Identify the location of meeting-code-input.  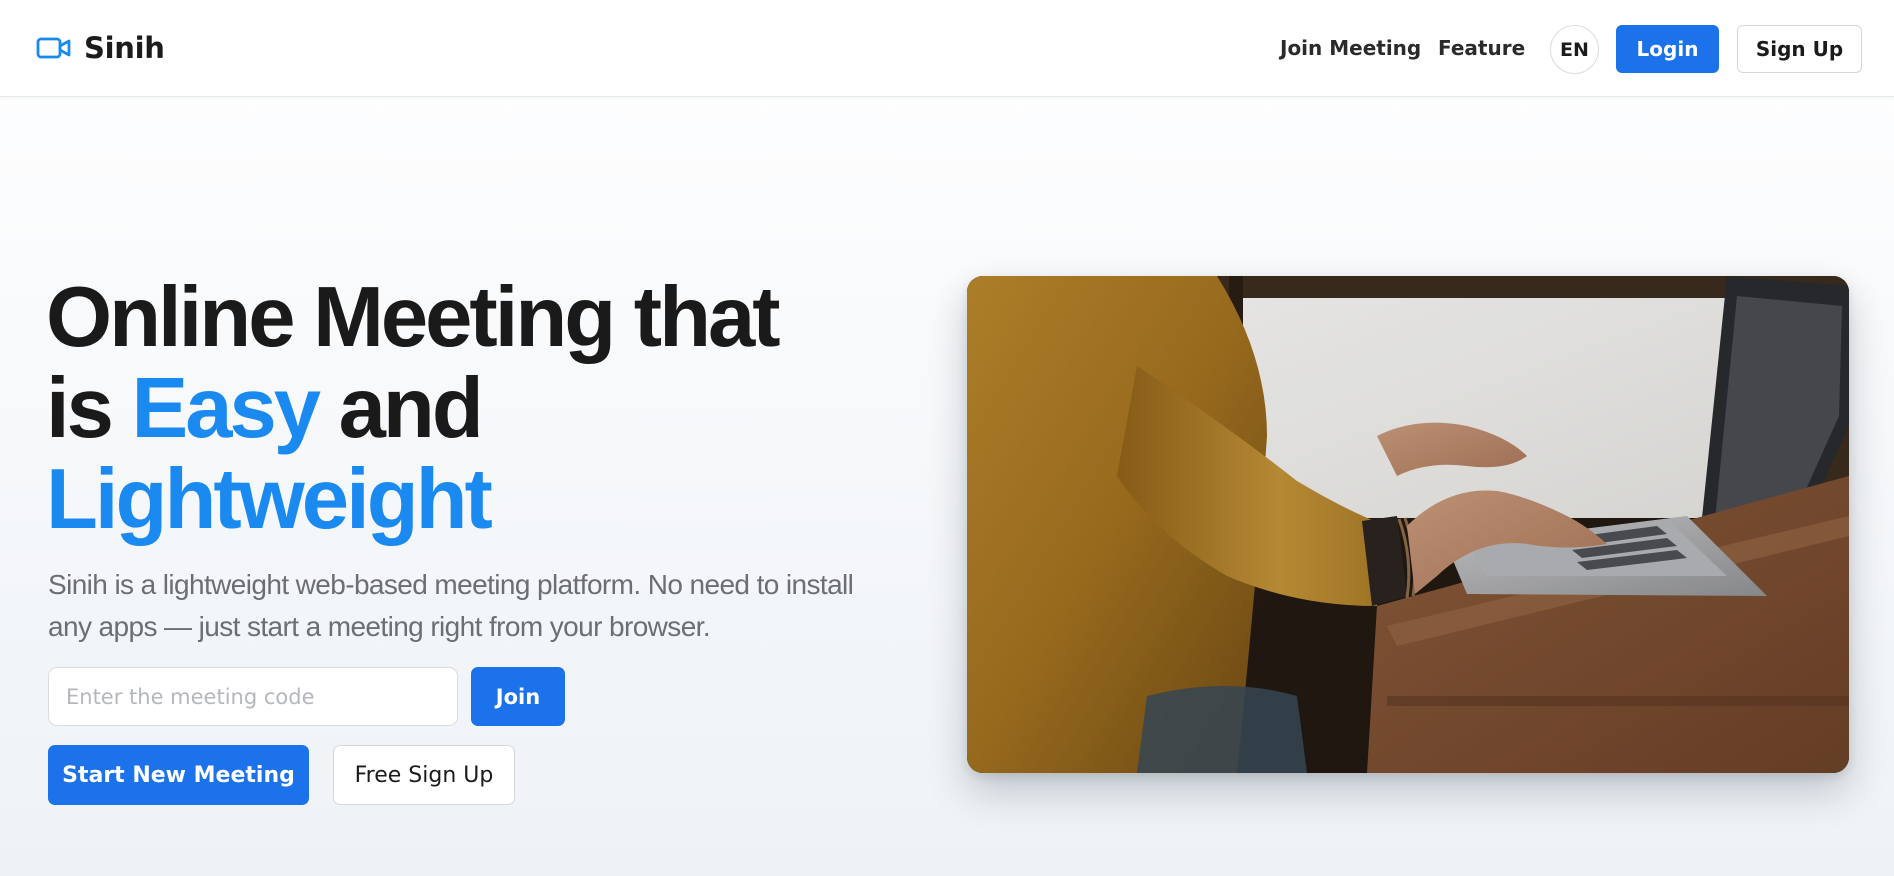
(253, 696).